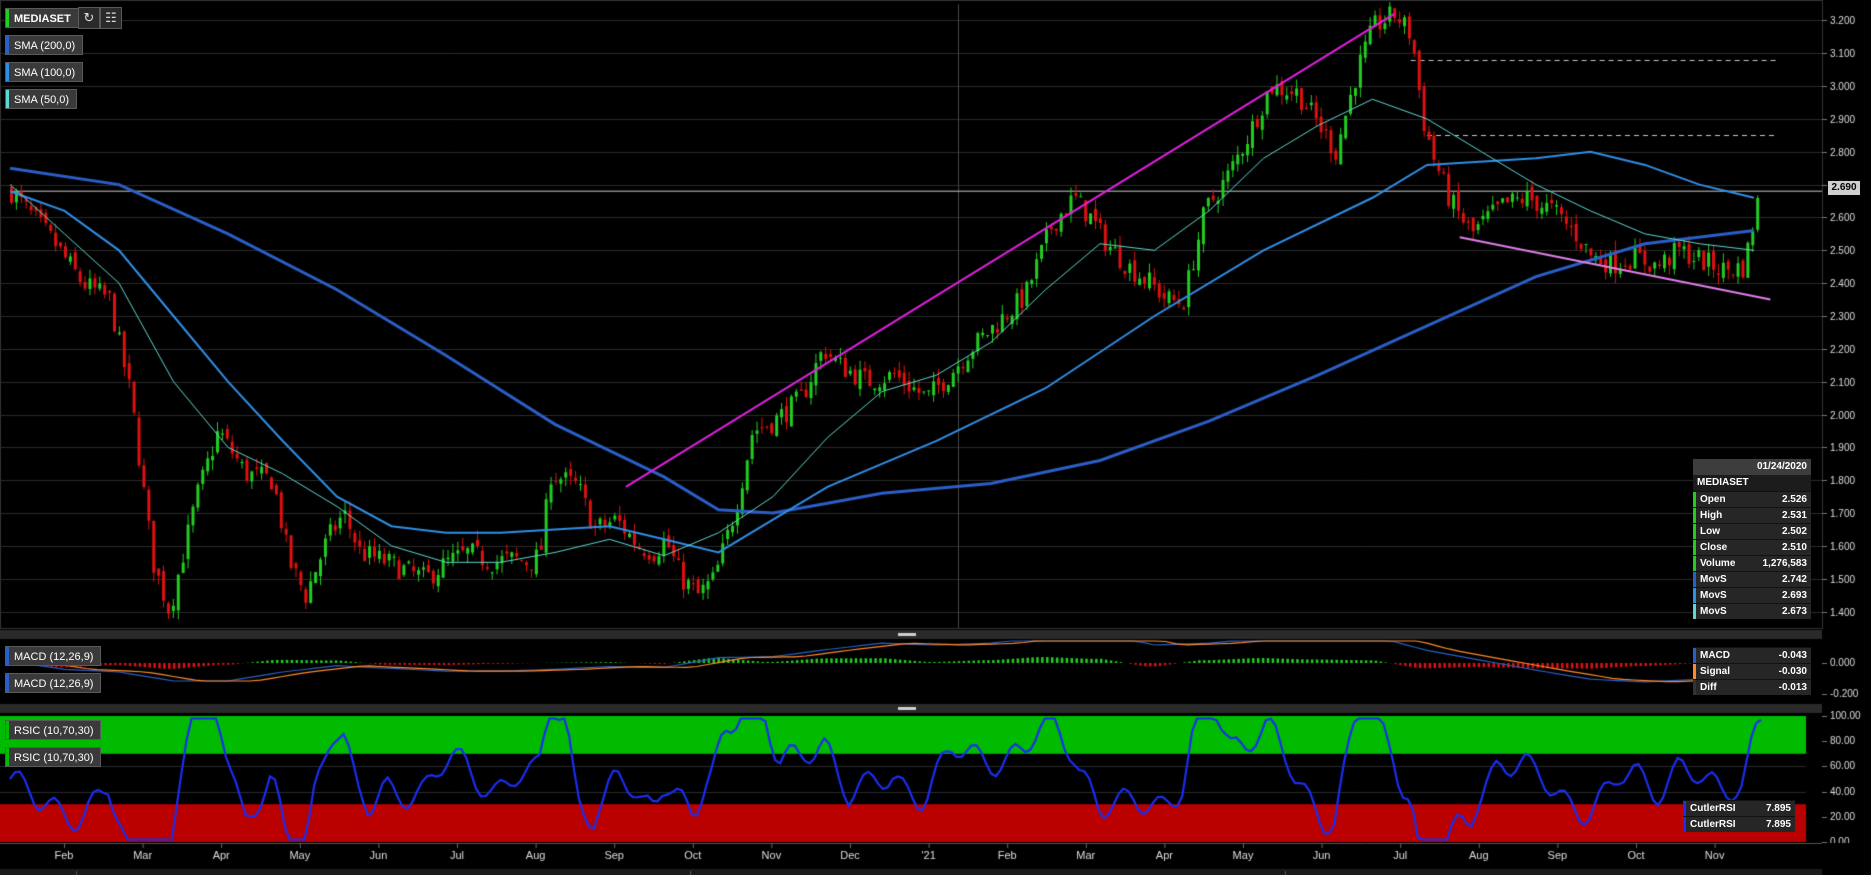 Image resolution: width=1871 pixels, height=875 pixels. What do you see at coordinates (53, 757) in the screenshot?
I see `indicator-rsi-tag-2: RSIC (10,70,30)` at bounding box center [53, 757].